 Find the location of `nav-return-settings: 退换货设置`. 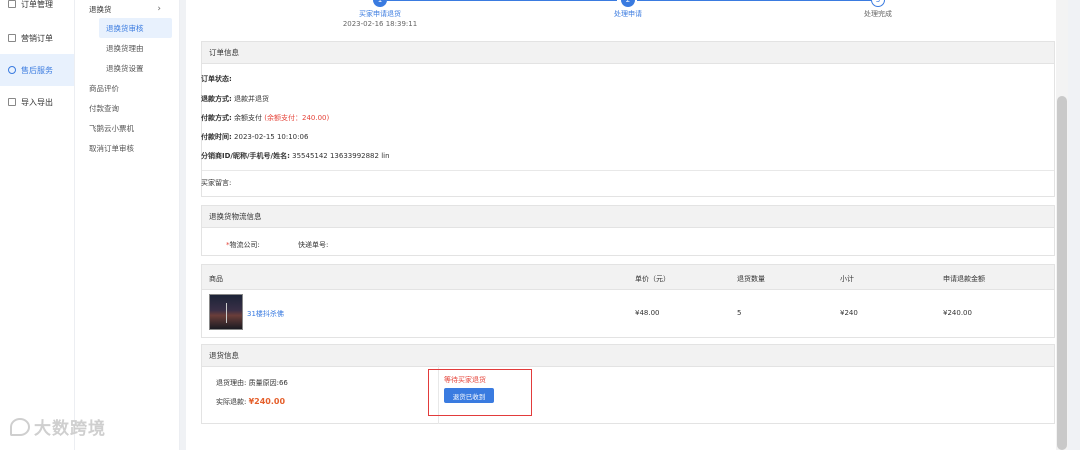

nav-return-settings: 退换货设置 is located at coordinates (127, 68).